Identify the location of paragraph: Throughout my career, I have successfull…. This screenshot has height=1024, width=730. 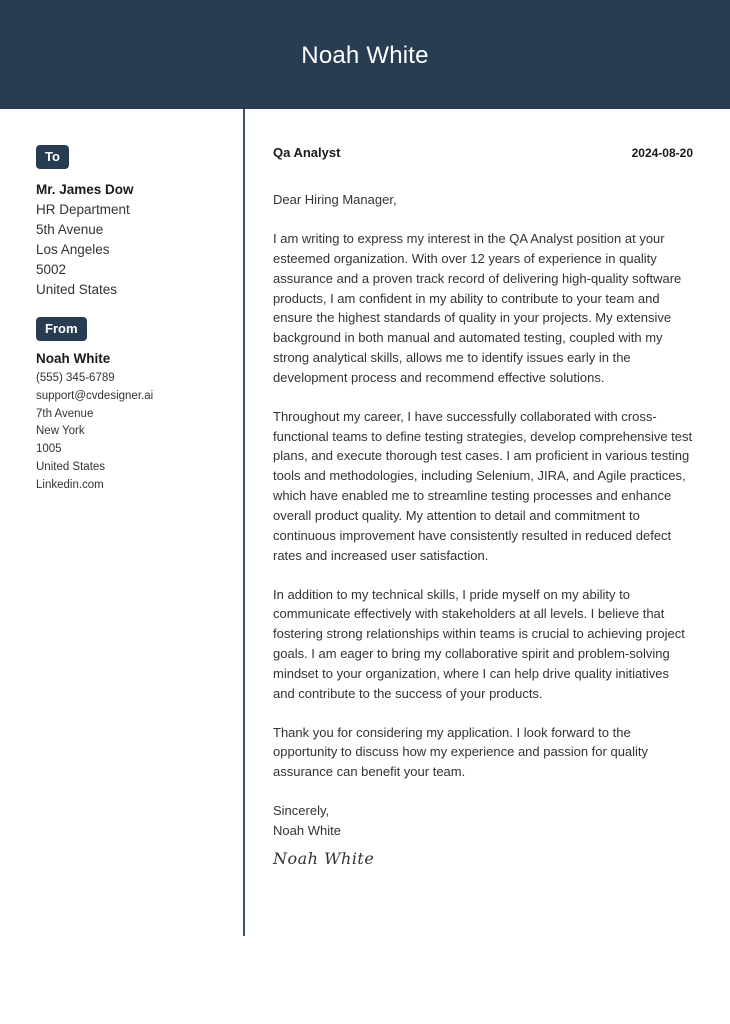
(483, 485).